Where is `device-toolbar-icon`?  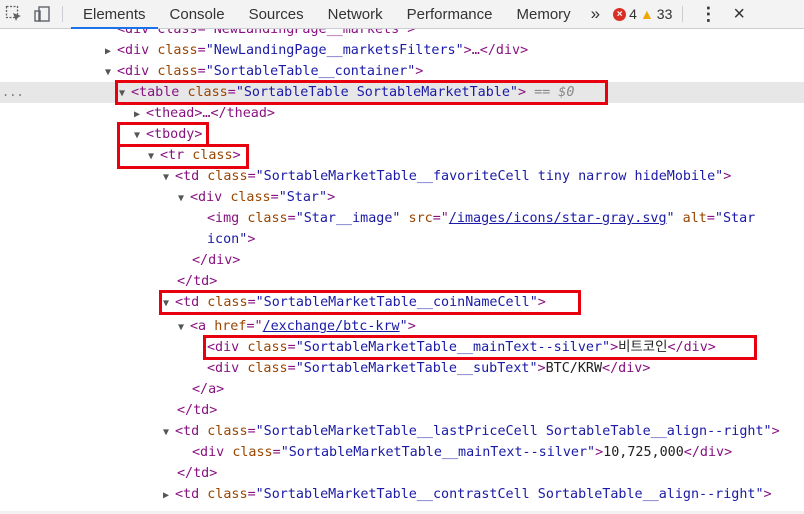 device-toolbar-icon is located at coordinates (42, 14).